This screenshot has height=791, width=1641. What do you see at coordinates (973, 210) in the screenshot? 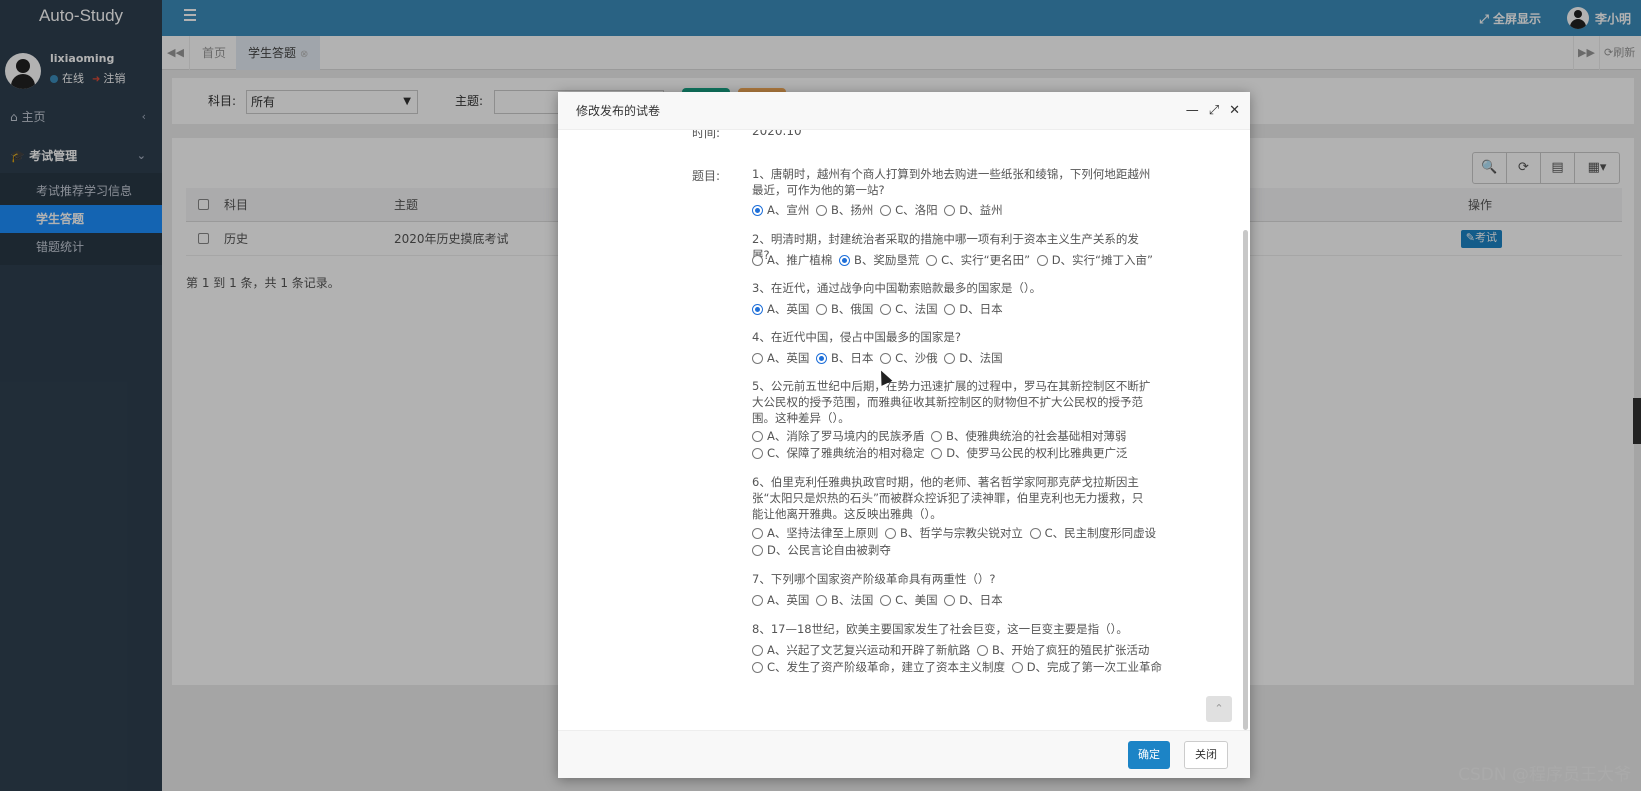
I see `option-radio: D、益州` at bounding box center [973, 210].